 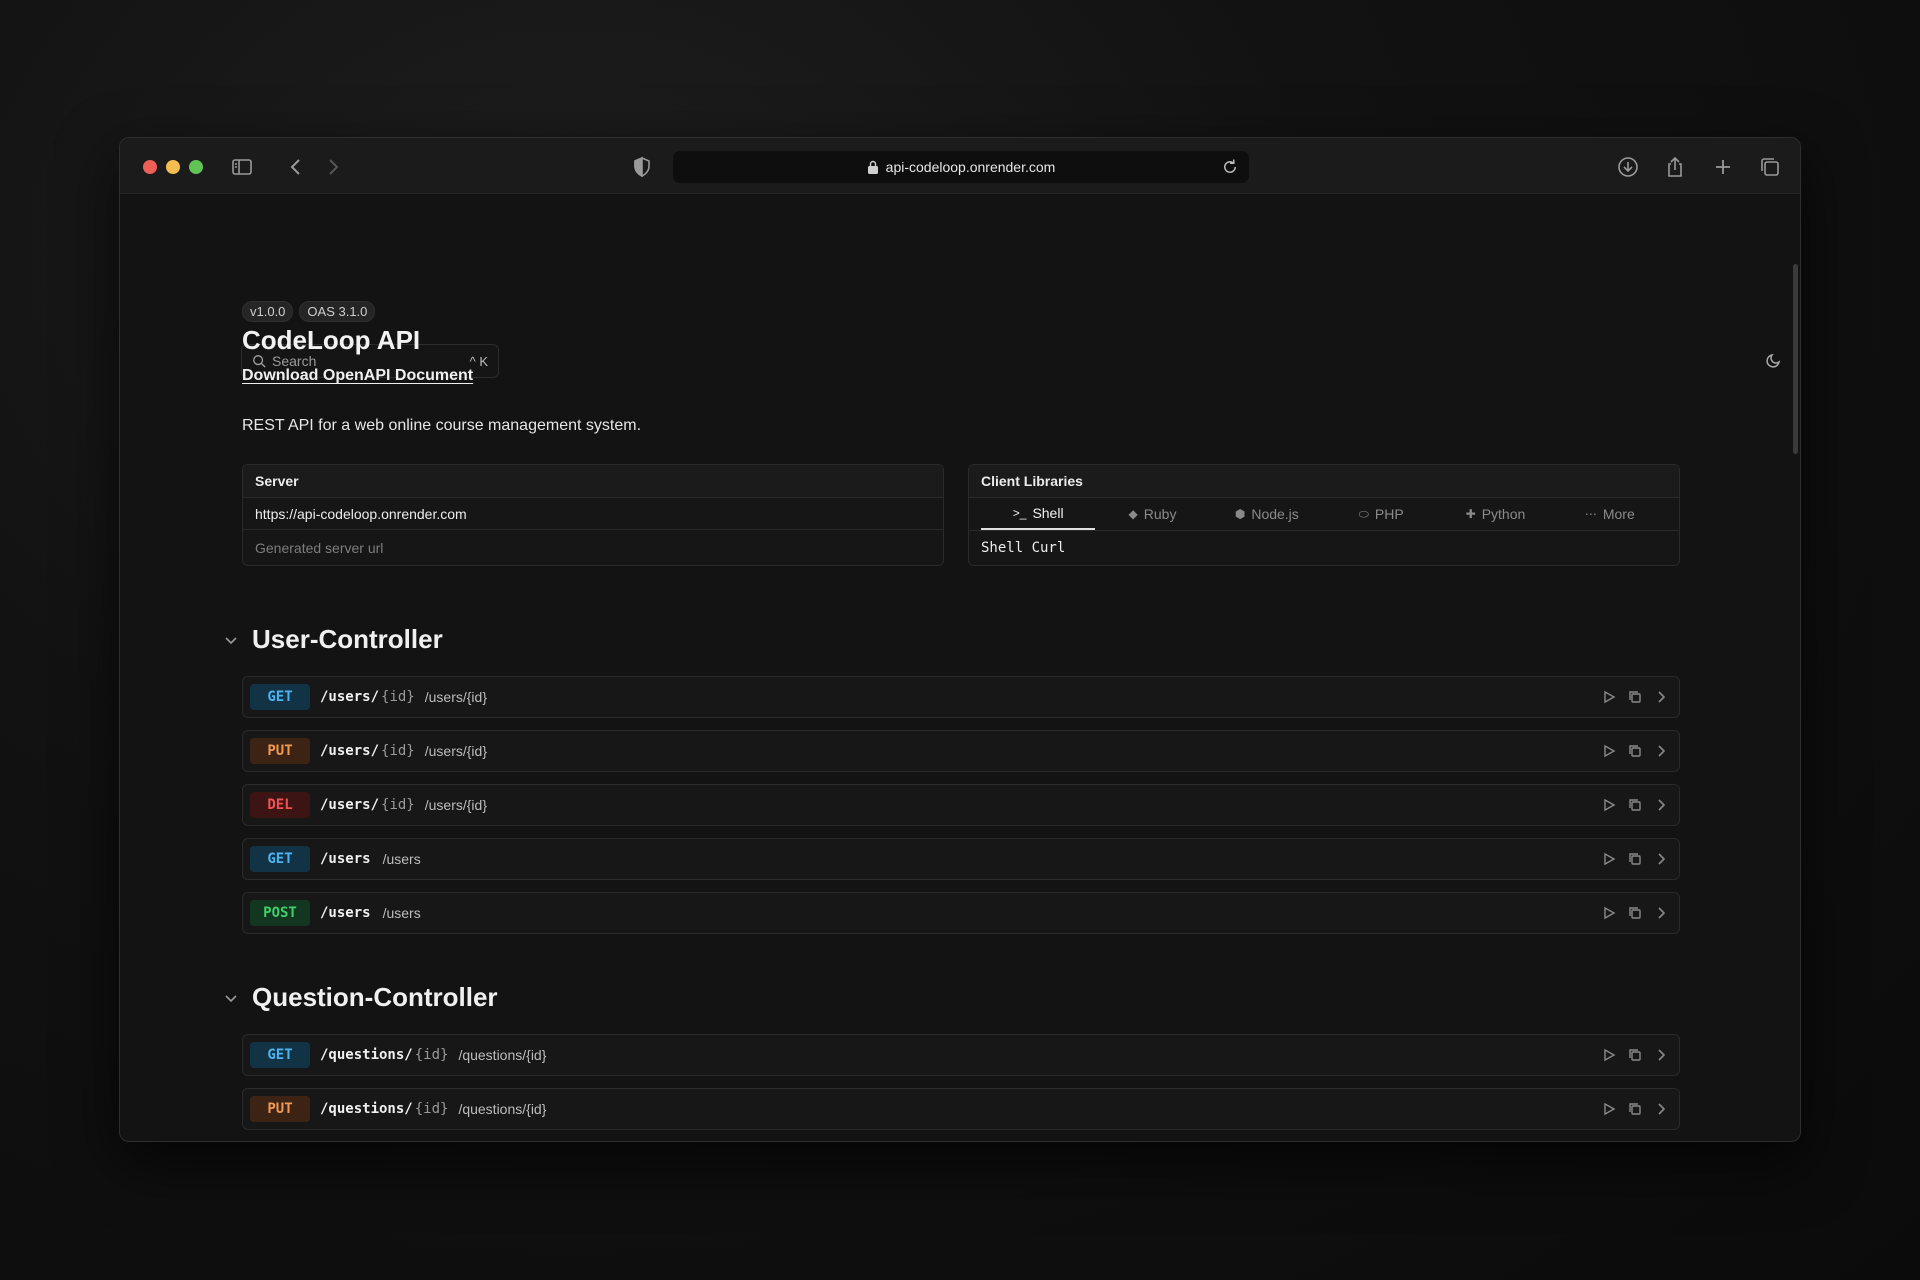 What do you see at coordinates (337, 311) in the screenshot?
I see `oas-badge: OAS 3.1.0` at bounding box center [337, 311].